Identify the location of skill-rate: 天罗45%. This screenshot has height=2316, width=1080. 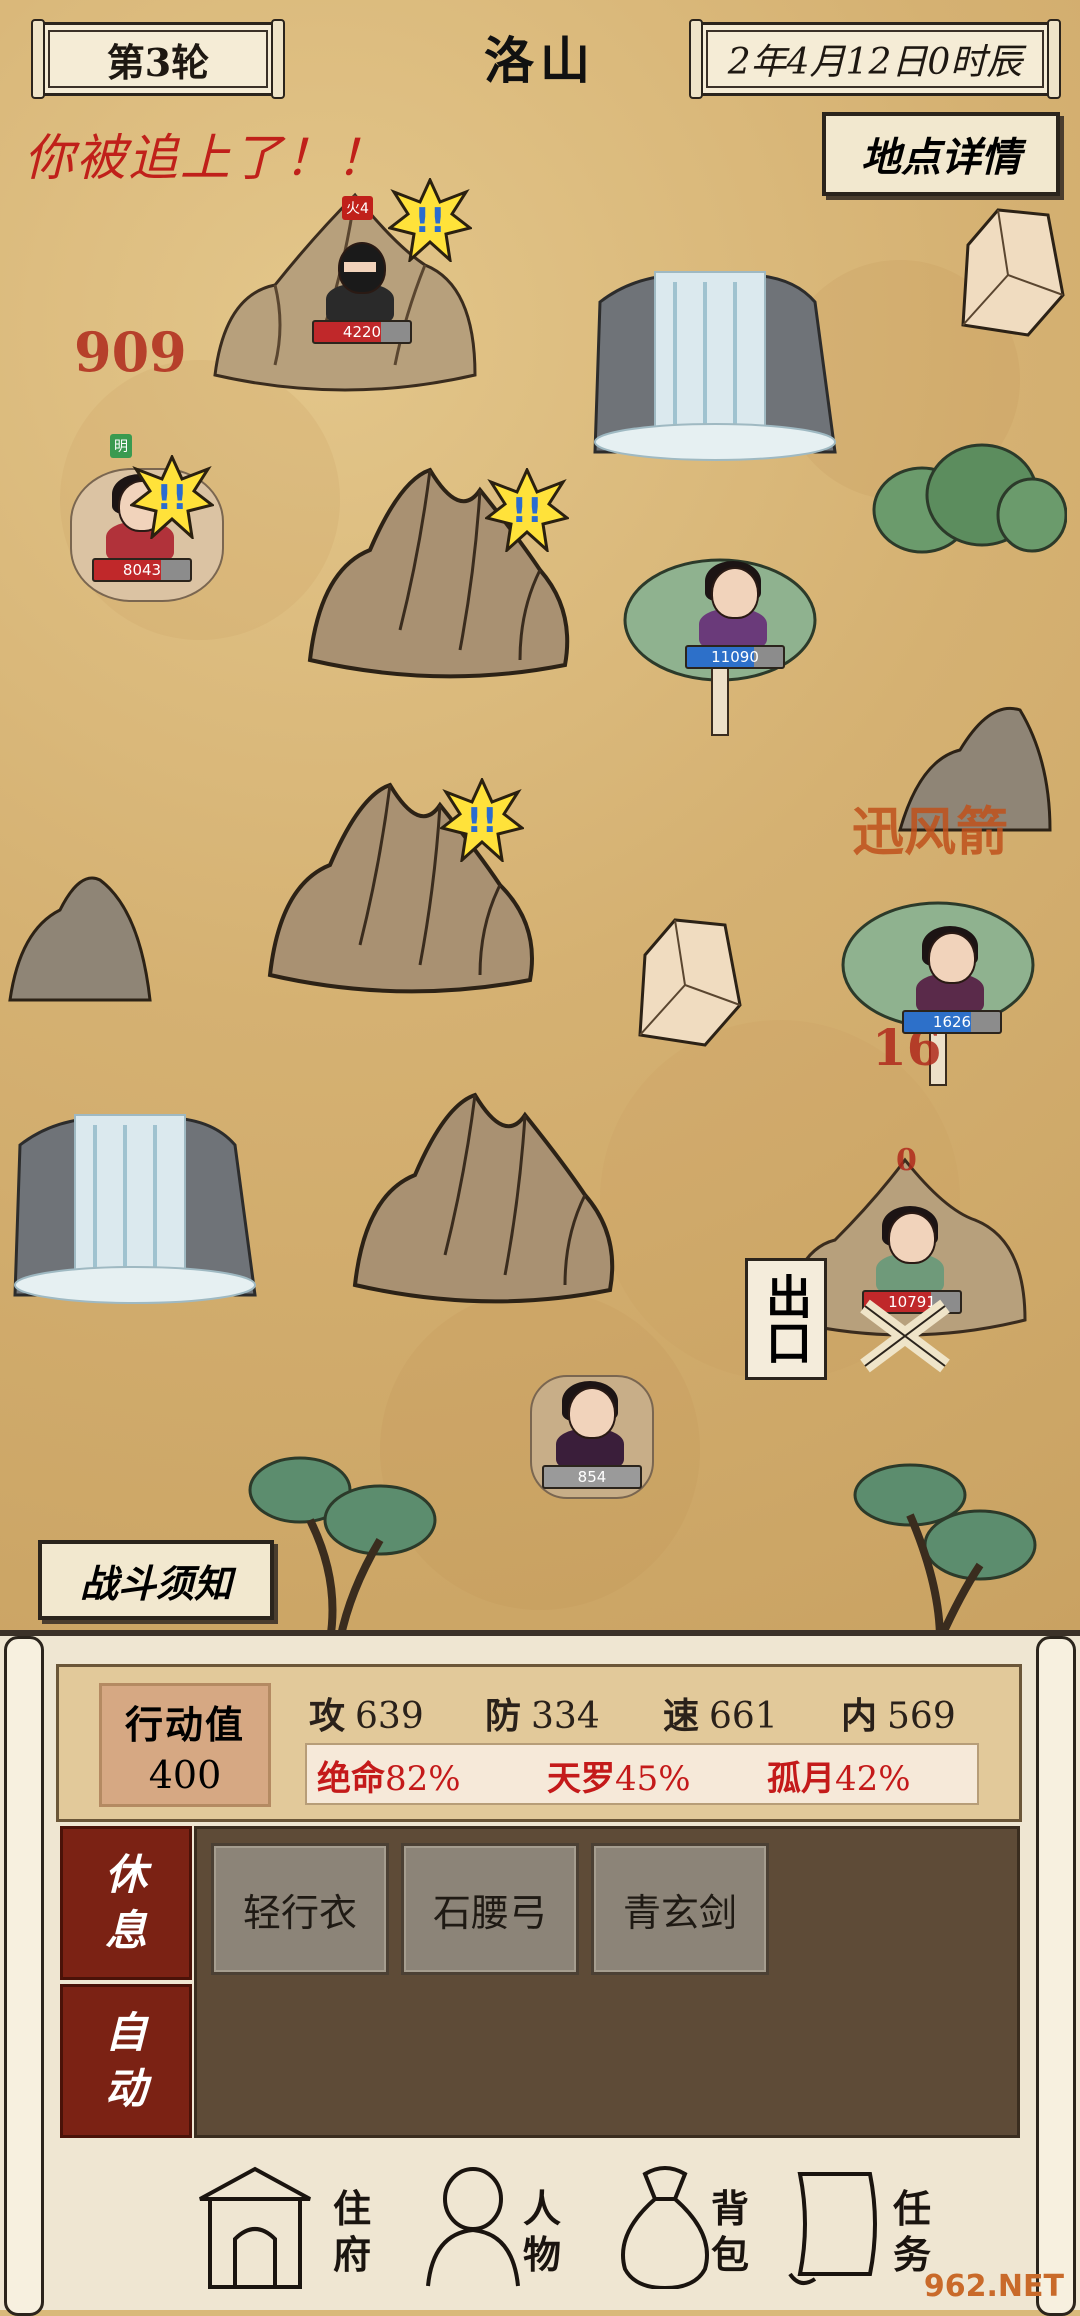
(619, 1779).